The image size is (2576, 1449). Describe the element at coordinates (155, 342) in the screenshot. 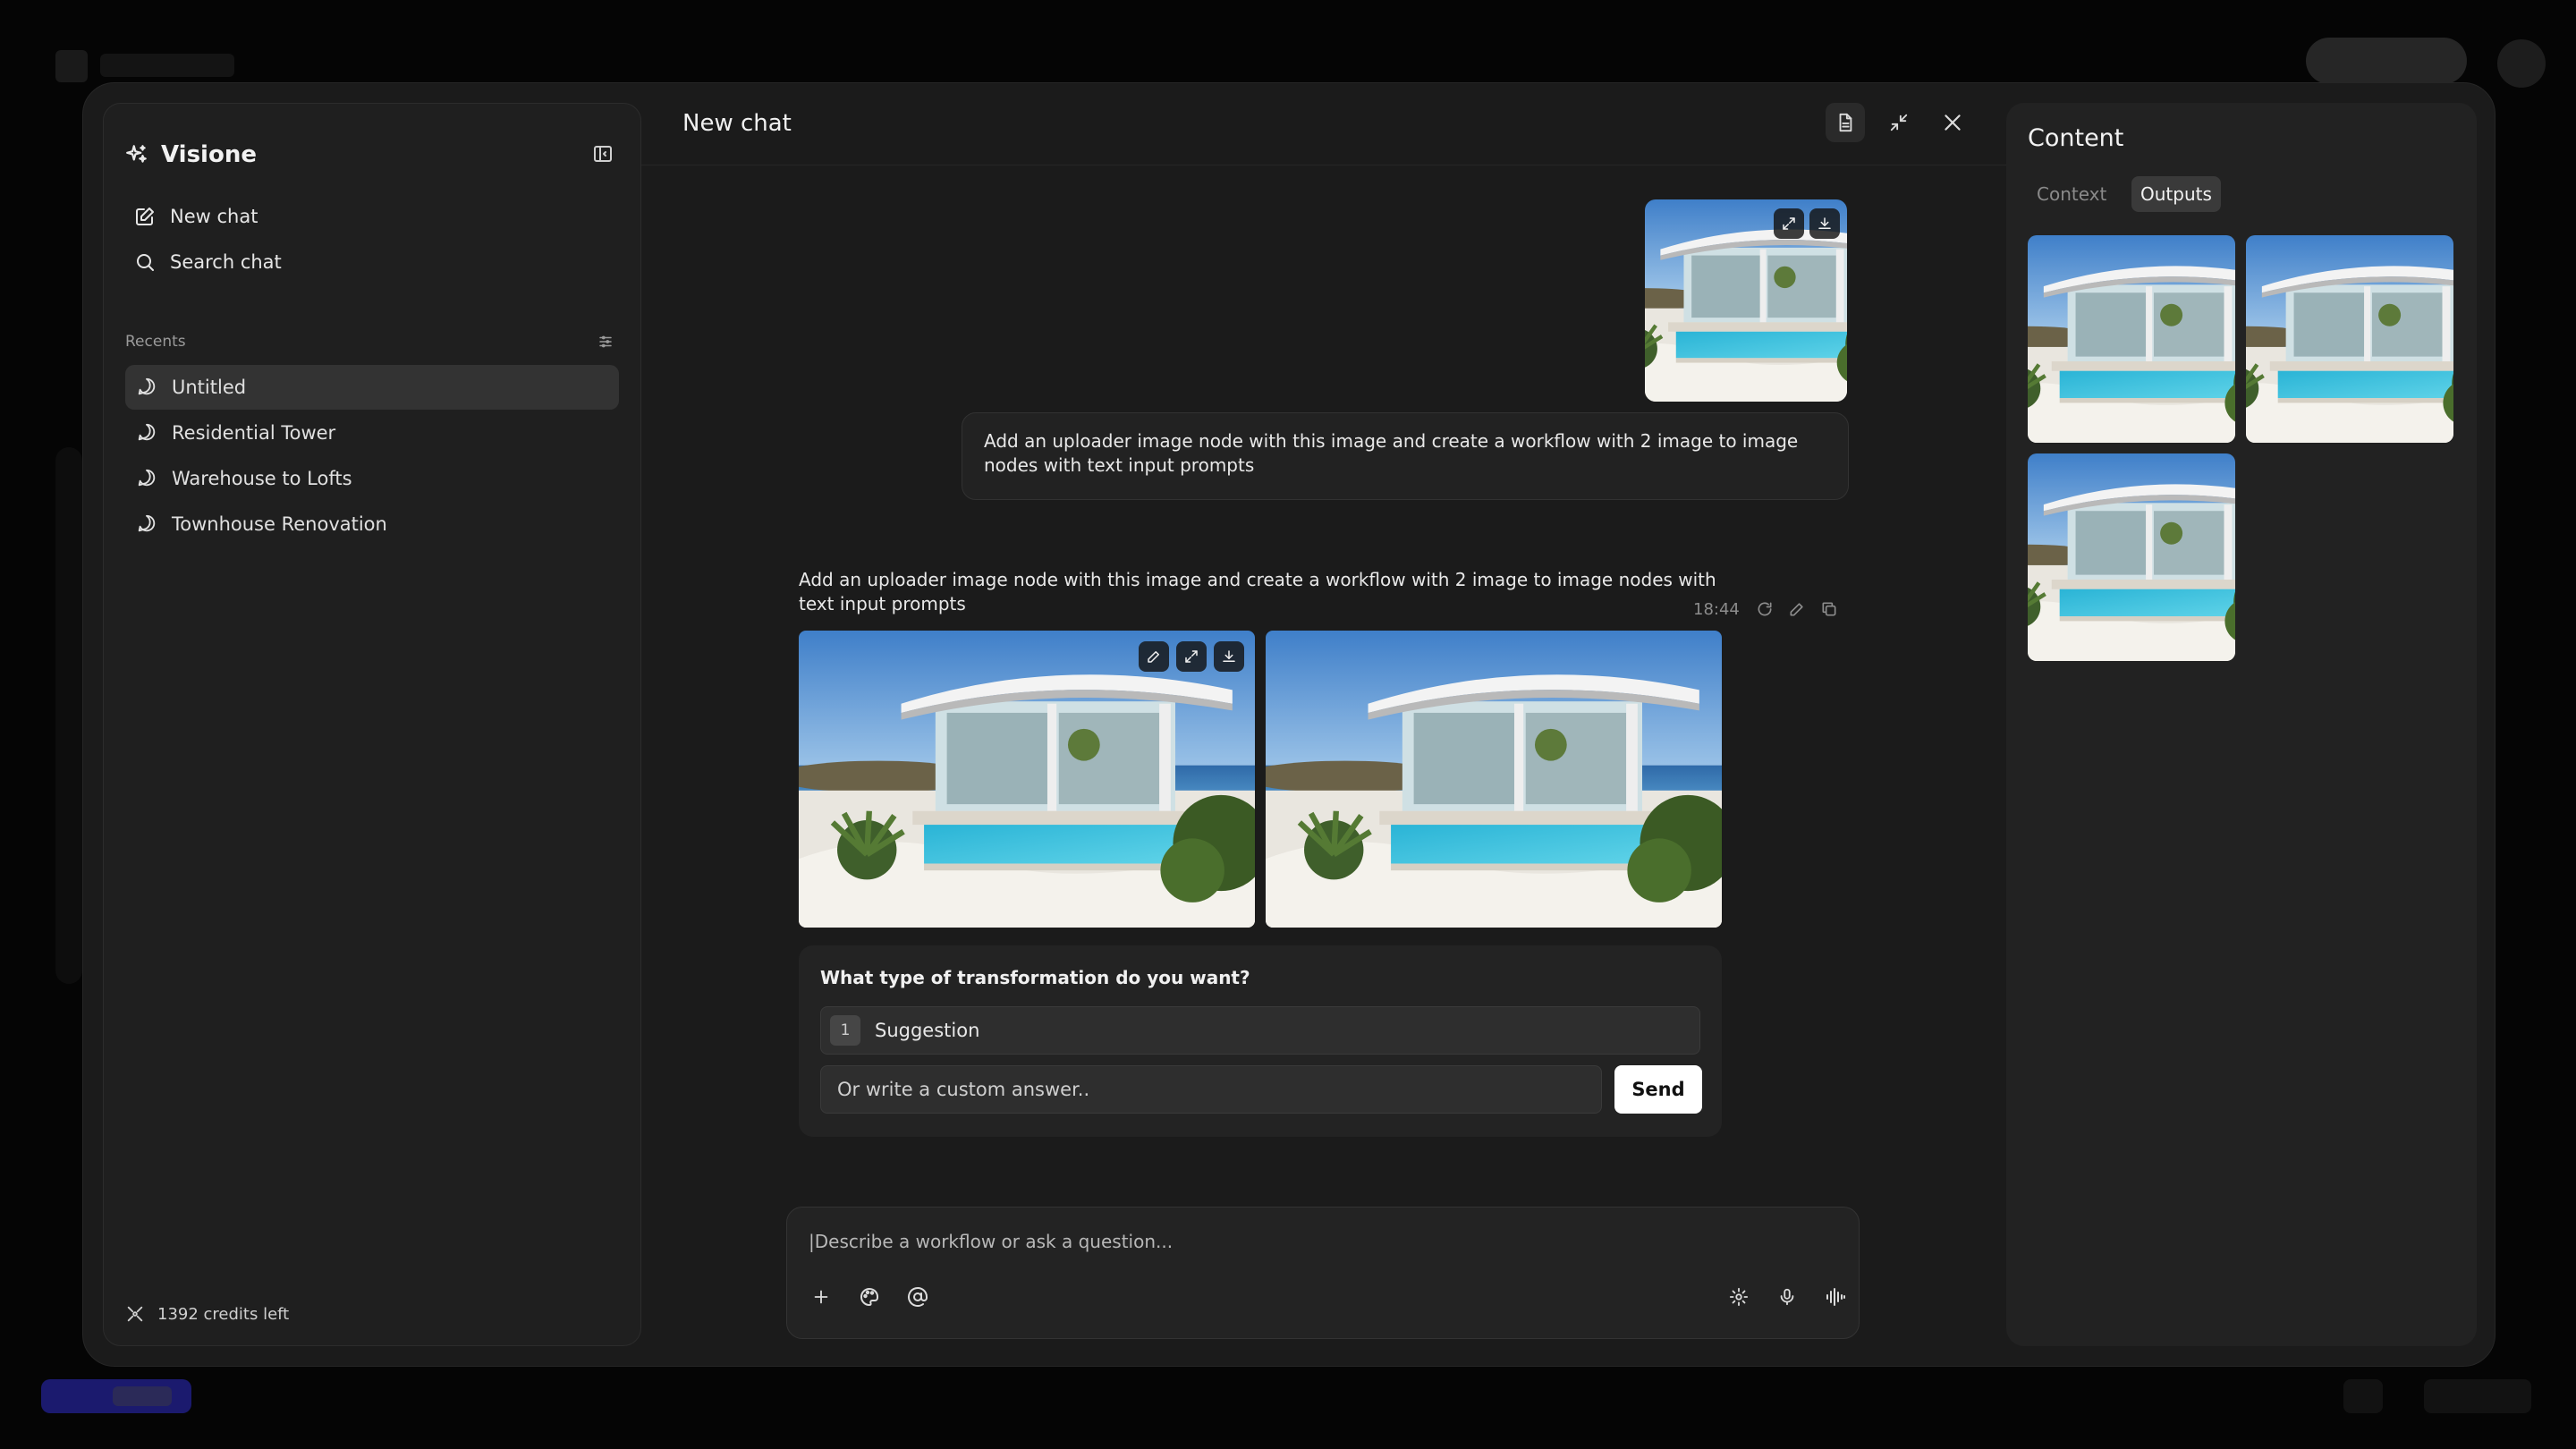

I see `recents-label: Recents` at that location.